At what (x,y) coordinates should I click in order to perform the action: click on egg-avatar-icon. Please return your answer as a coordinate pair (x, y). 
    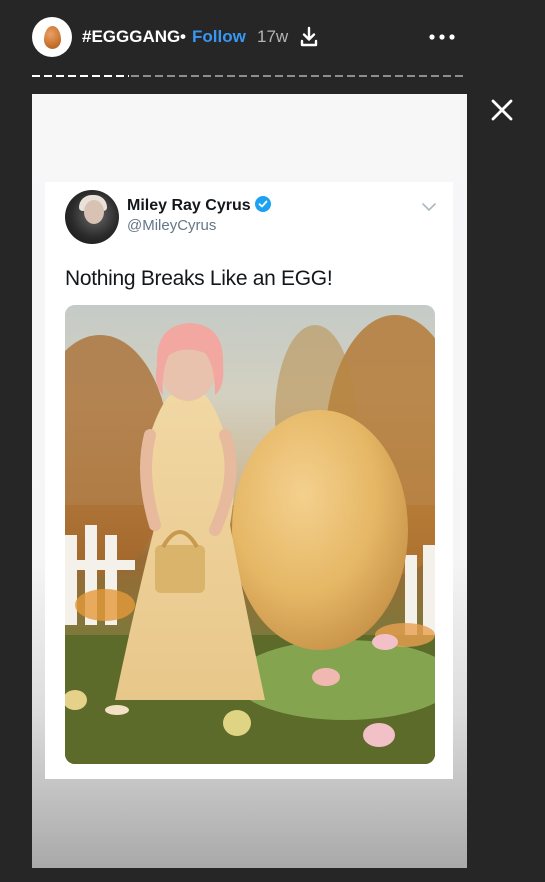
    Looking at the image, I should click on (52, 37).